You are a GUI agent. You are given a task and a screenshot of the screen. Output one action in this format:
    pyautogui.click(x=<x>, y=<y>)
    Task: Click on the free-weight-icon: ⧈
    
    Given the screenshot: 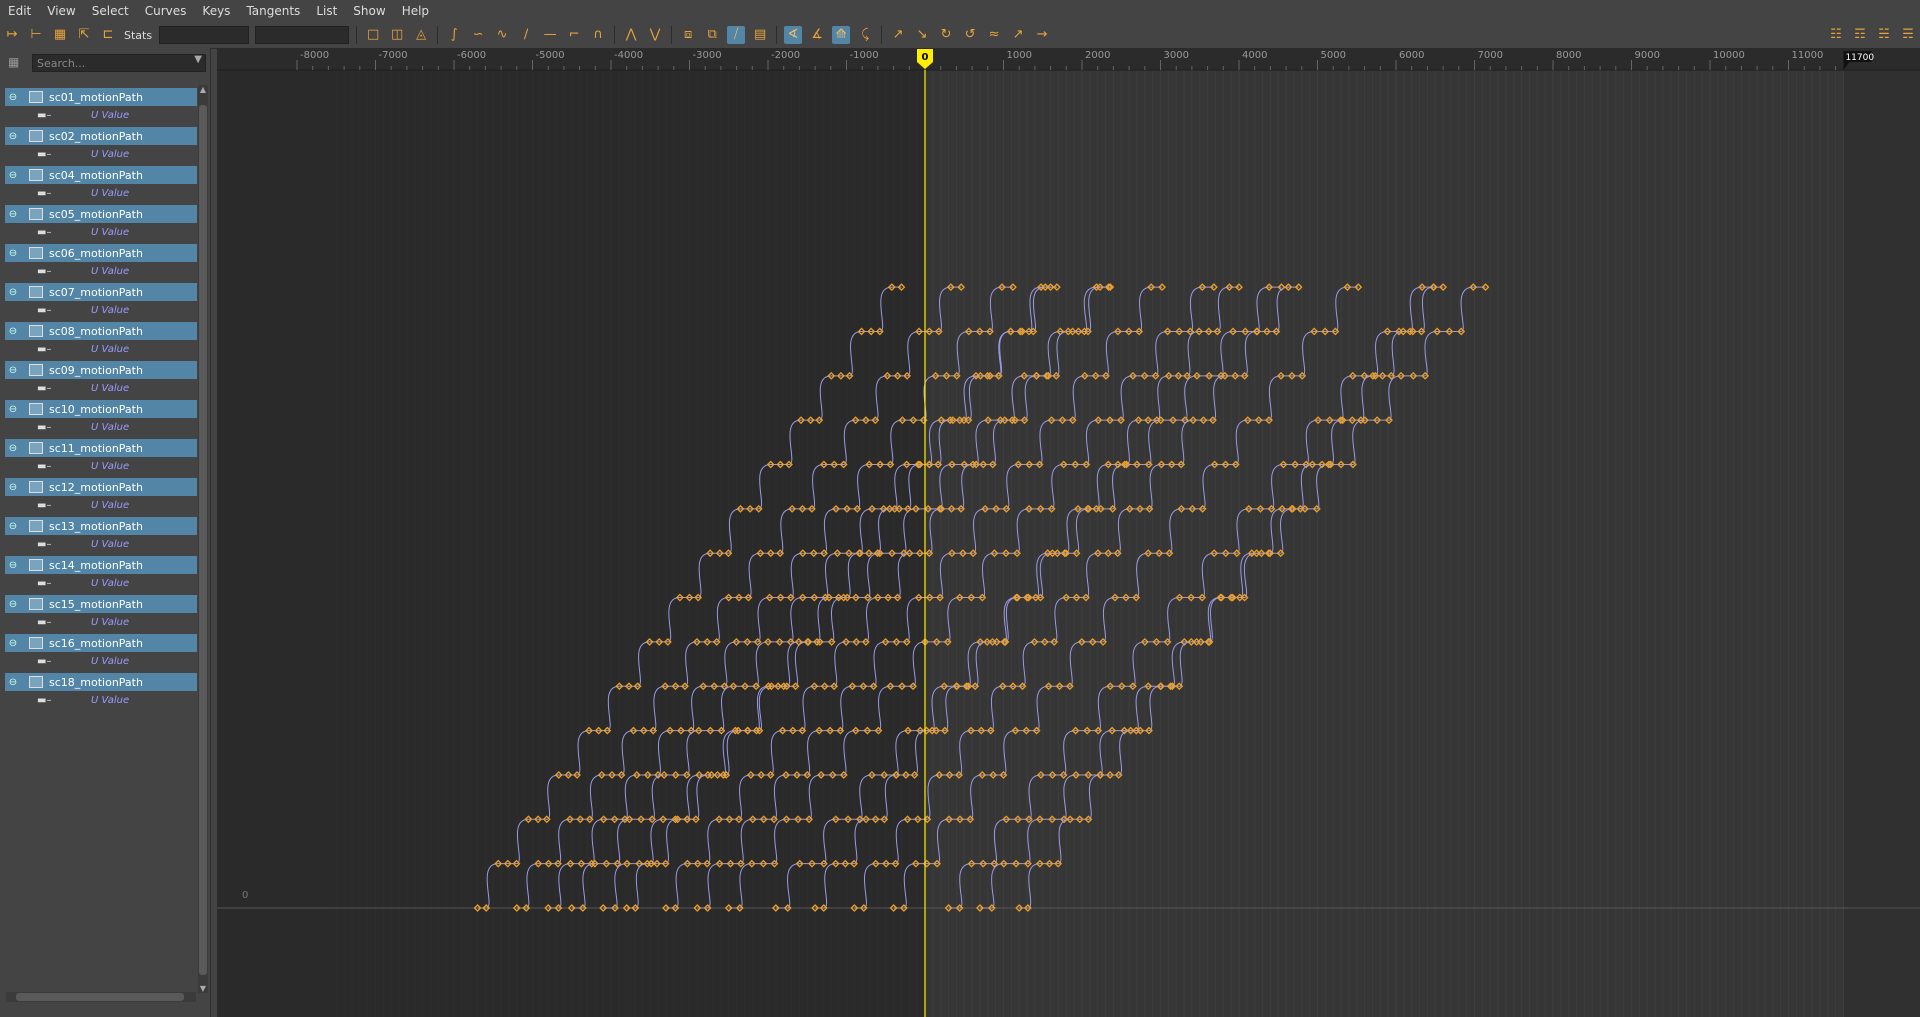 What is the action you would take?
    pyautogui.click(x=688, y=35)
    